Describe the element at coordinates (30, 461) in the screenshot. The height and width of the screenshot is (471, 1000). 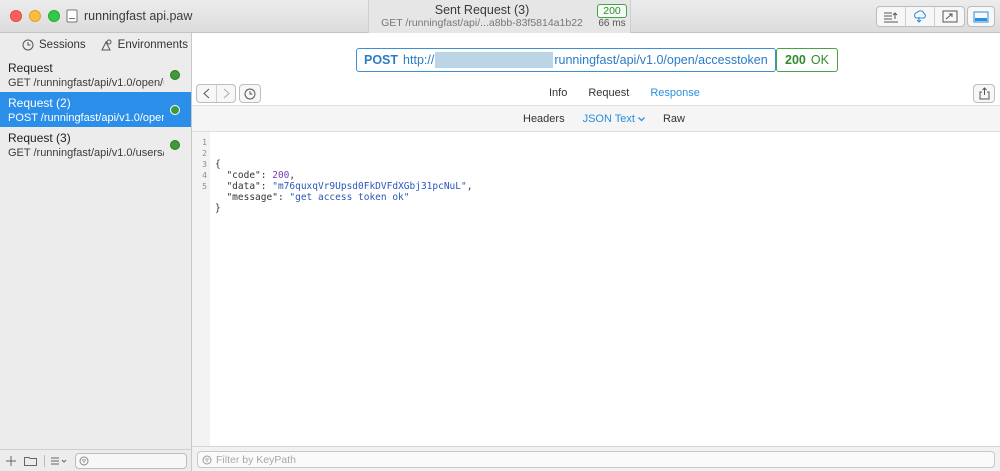
I see `new-group-icon` at that location.